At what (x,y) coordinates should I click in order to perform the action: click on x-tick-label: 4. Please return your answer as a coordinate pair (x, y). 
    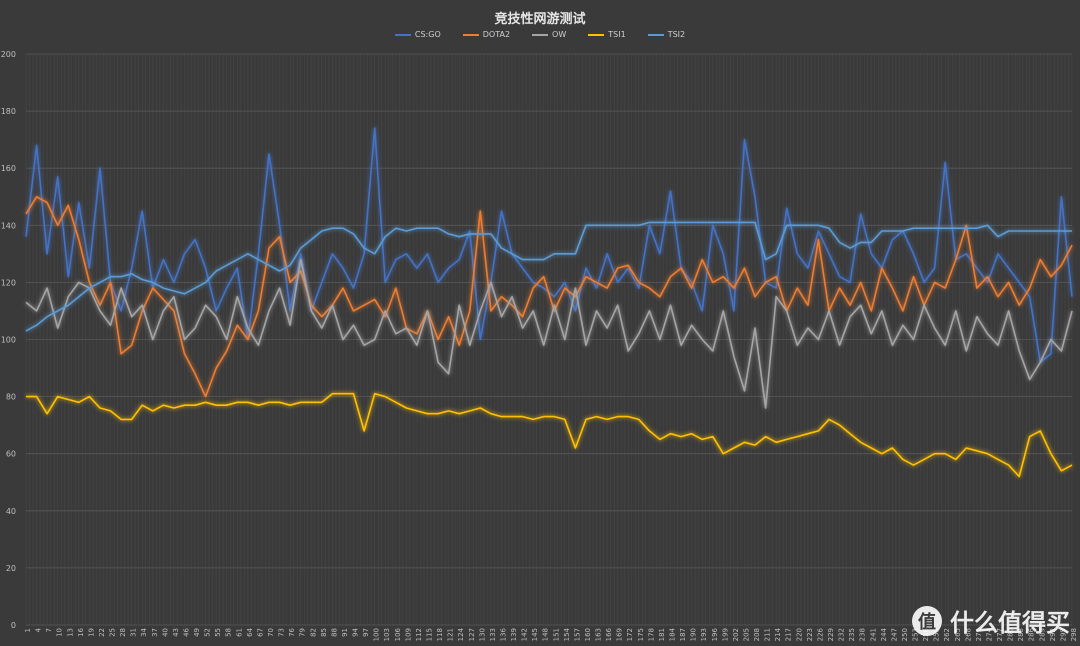
    Looking at the image, I should click on (39, 629).